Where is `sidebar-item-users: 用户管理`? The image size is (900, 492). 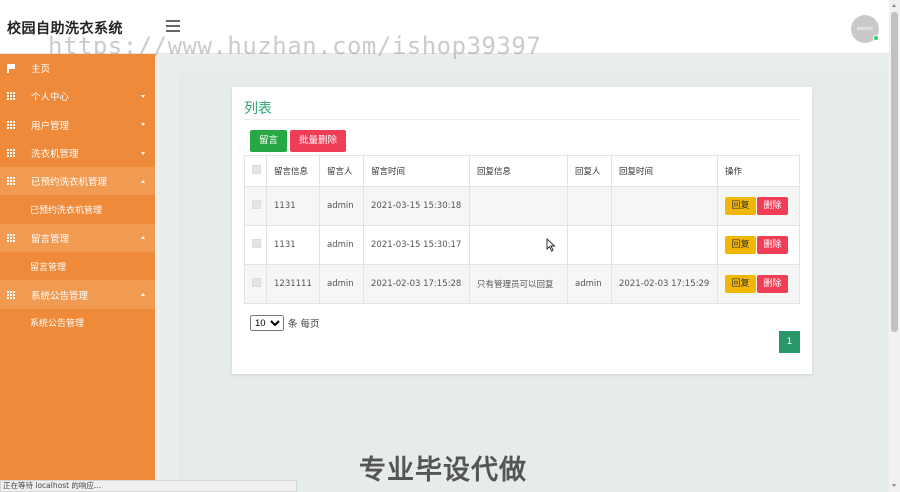
sidebar-item-users: 用户管理 is located at coordinates (77, 125).